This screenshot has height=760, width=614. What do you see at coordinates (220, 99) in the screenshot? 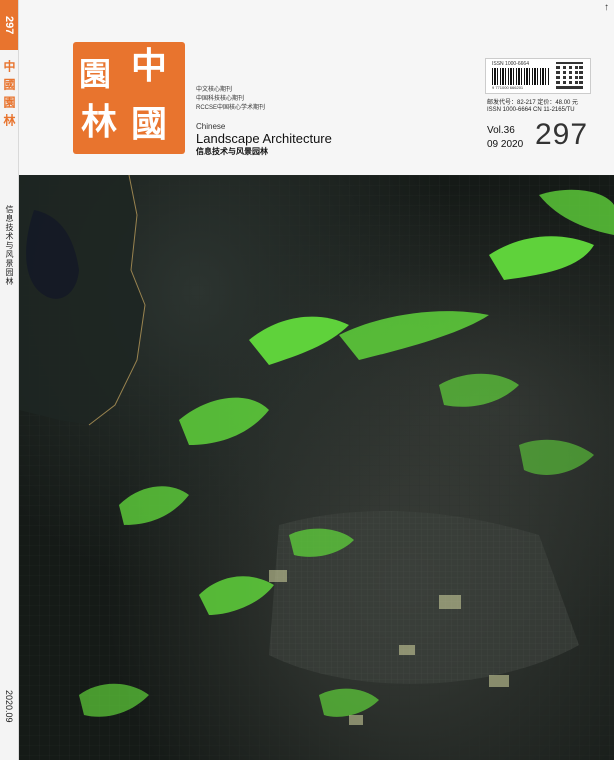
I see `core-line-2: 中国科技核心期刊` at bounding box center [220, 99].